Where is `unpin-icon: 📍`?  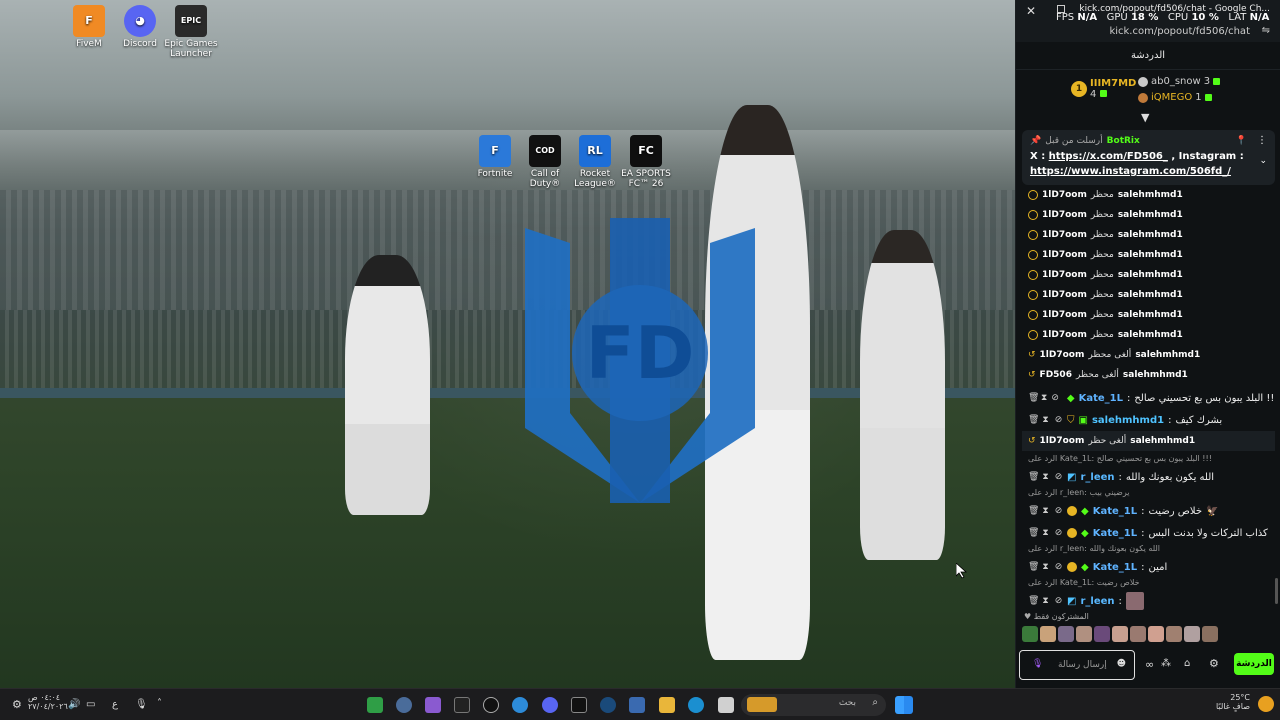
unpin-icon: 📍 is located at coordinates (1241, 141).